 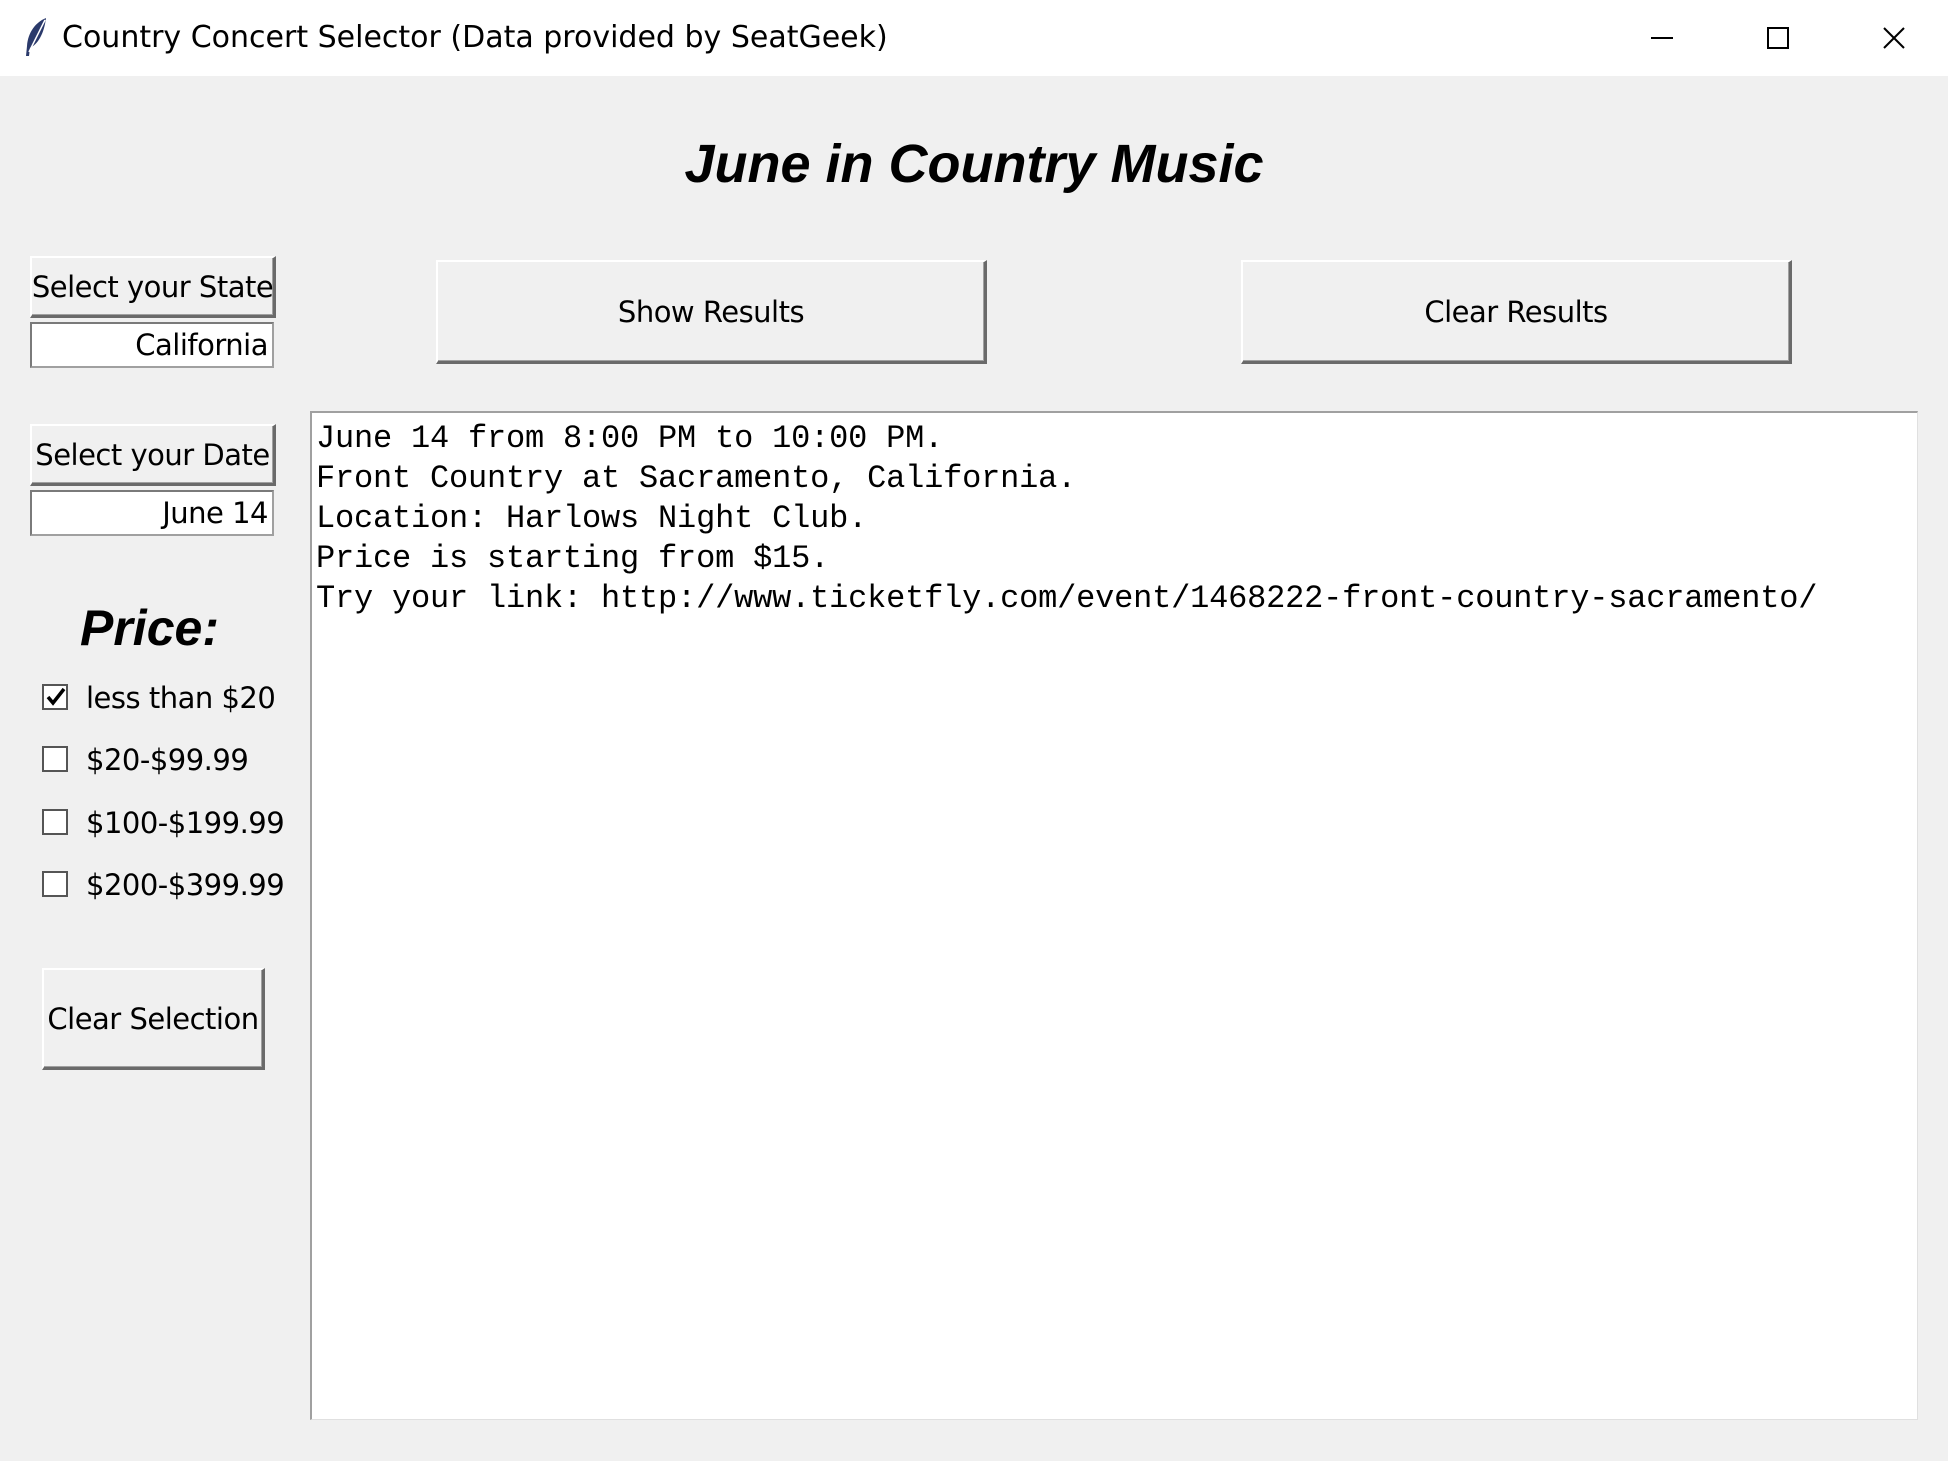 I want to click on minimize-icon, so click(x=1662, y=38).